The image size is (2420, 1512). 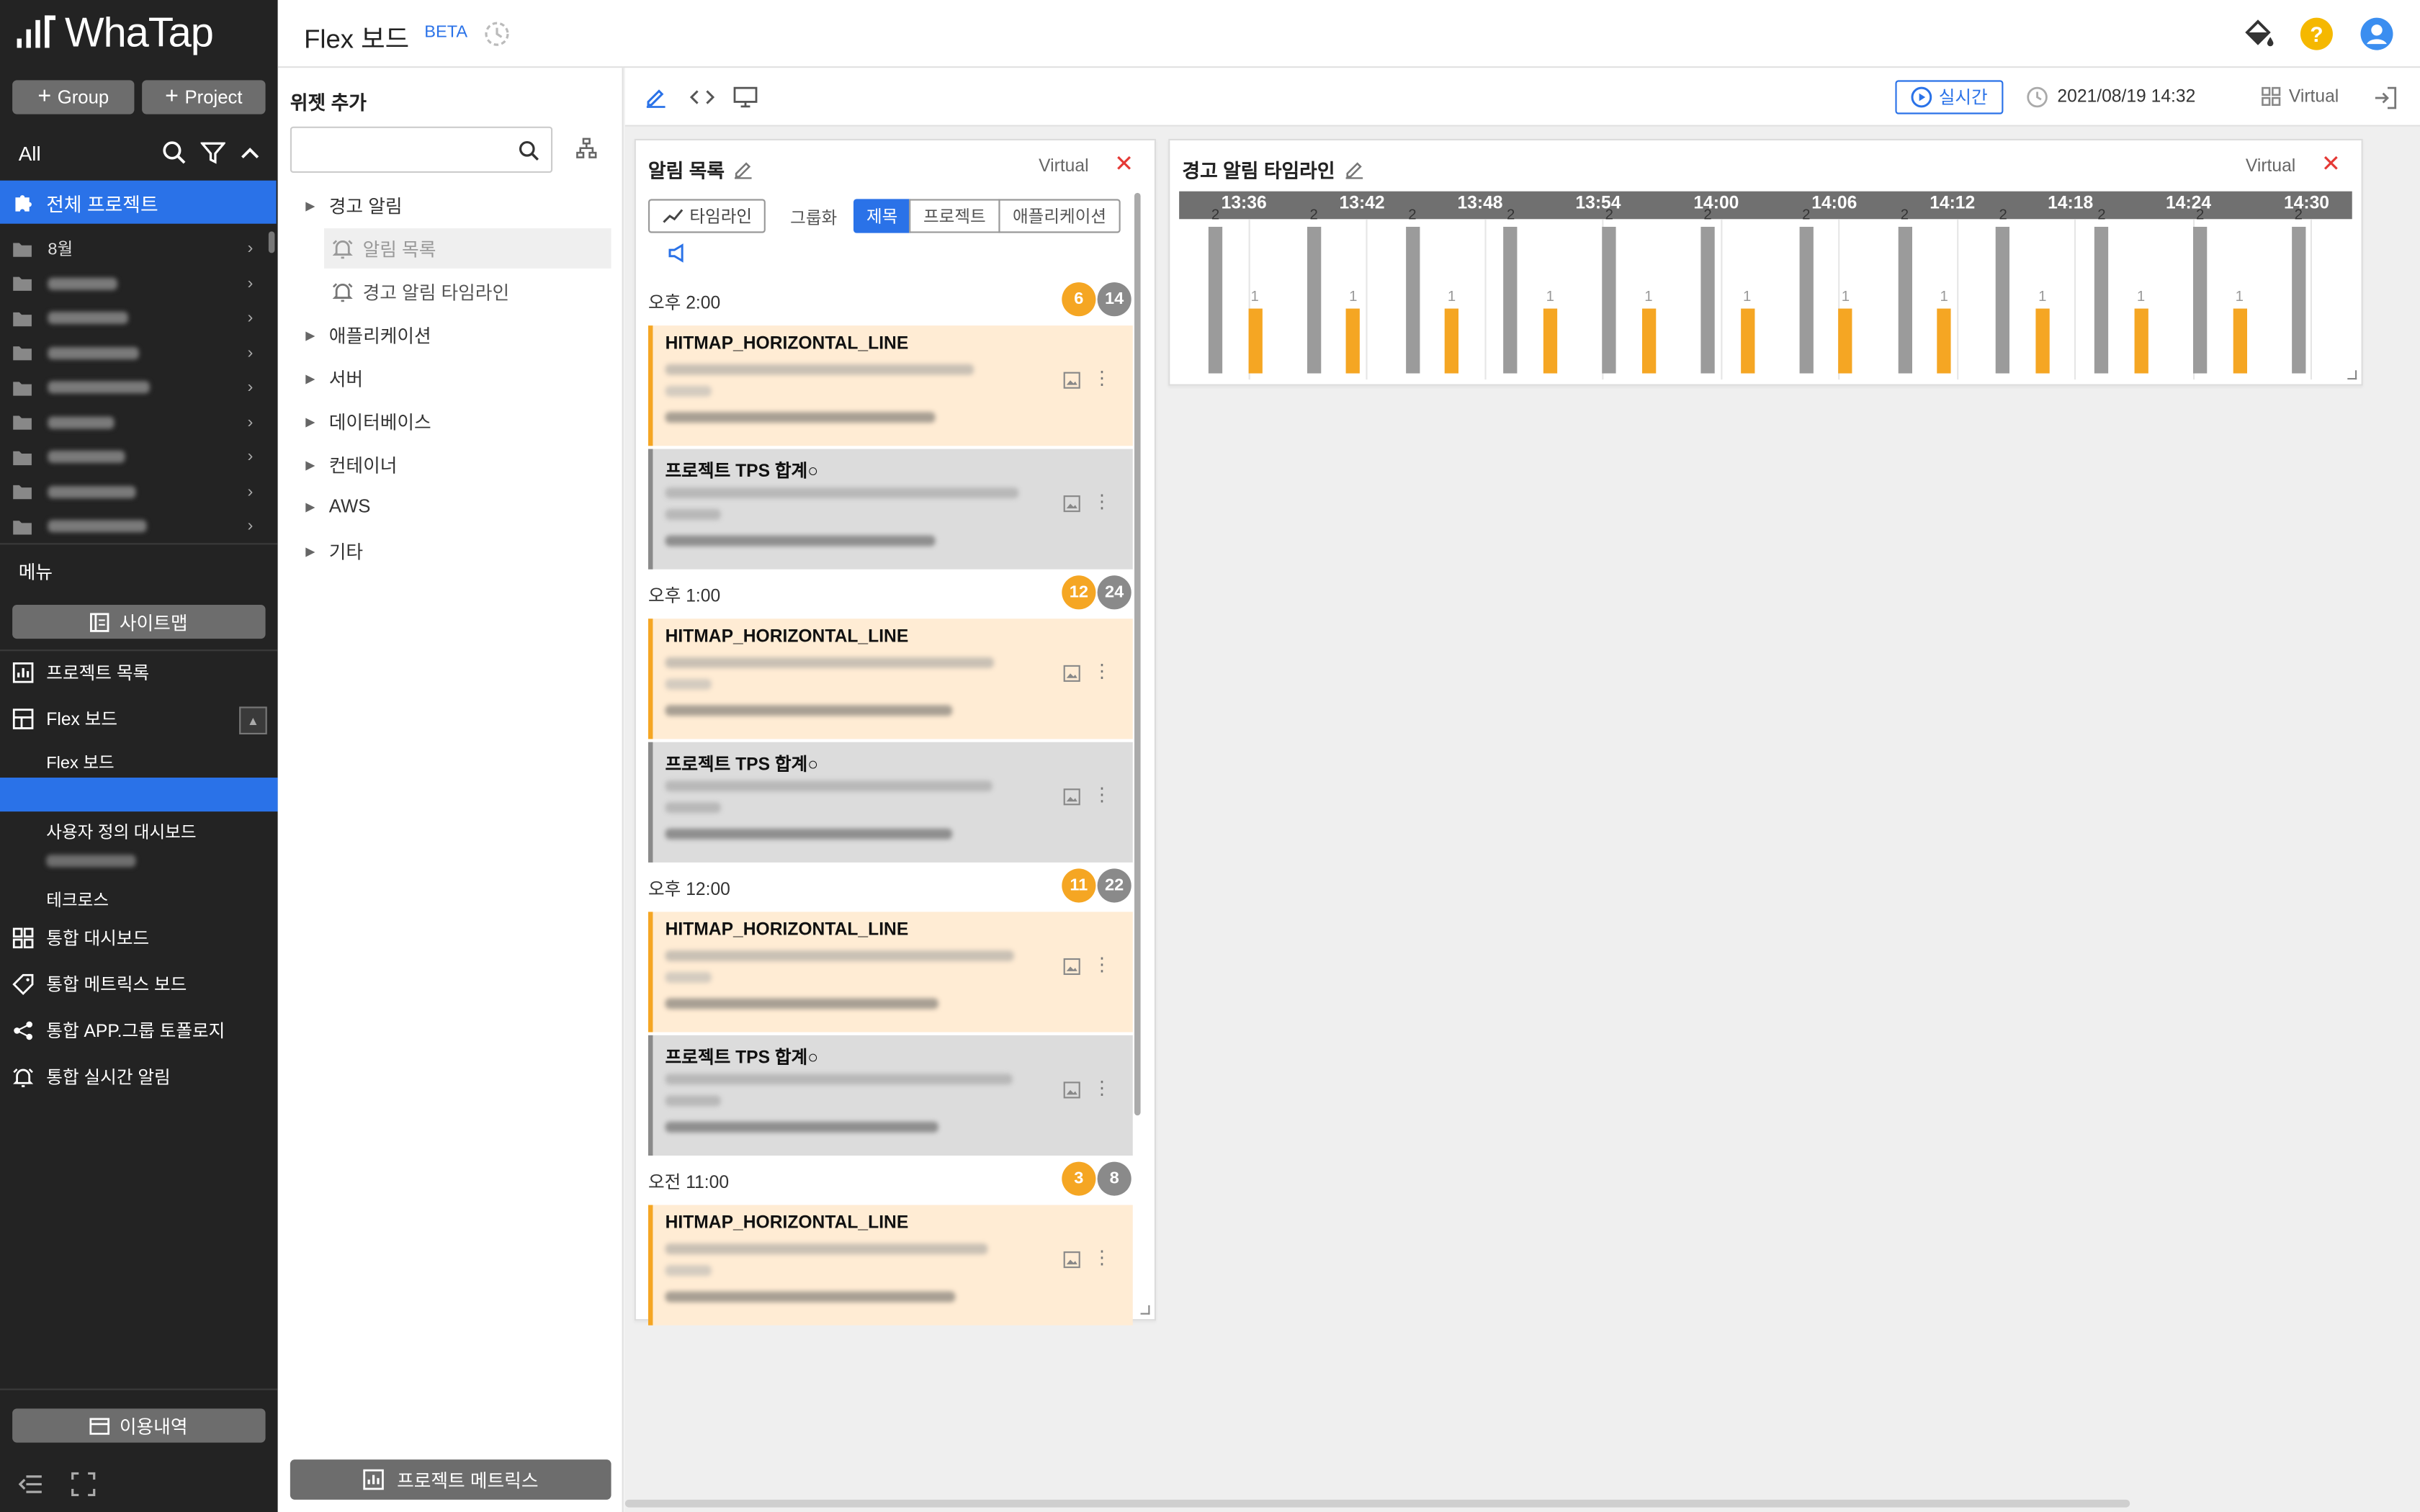 I want to click on menu-integrated-alert: 통합 실시간 알림, so click(x=139, y=1076).